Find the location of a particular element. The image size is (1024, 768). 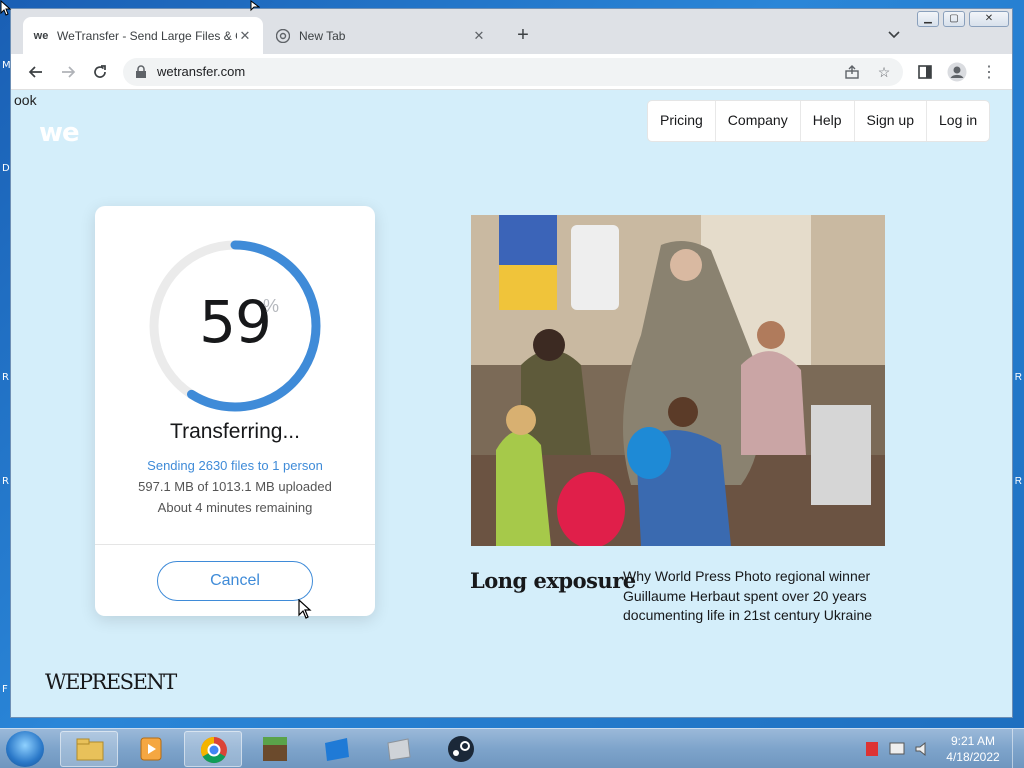

show-desktop-button is located at coordinates (1018, 748).